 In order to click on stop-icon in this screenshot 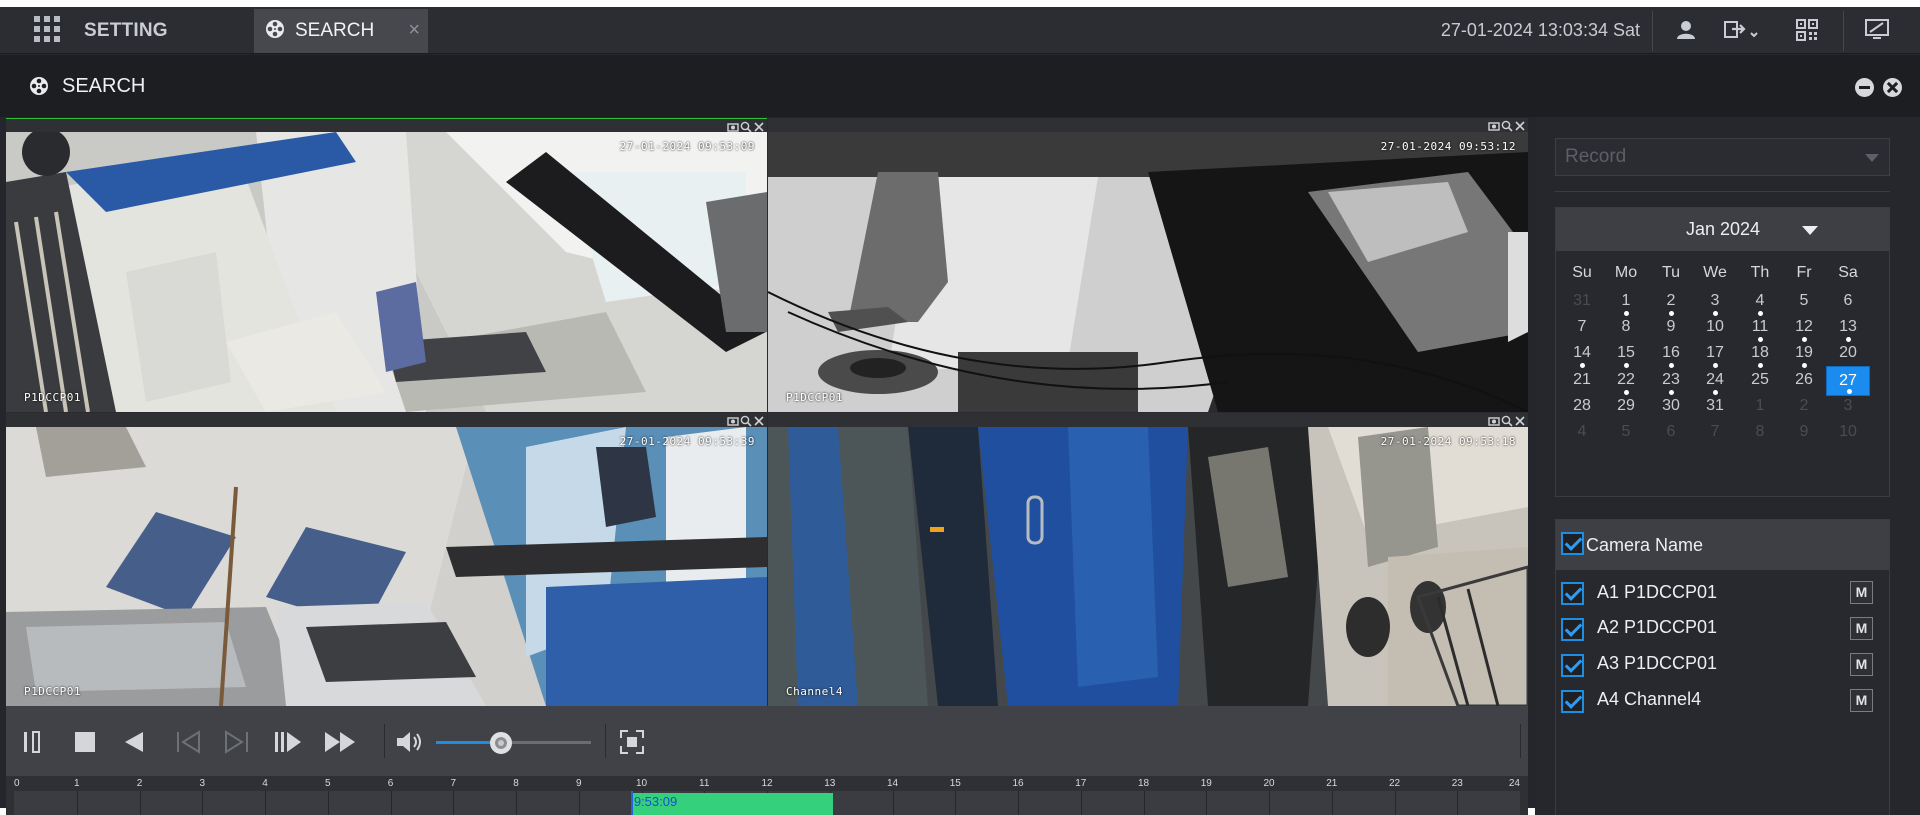, I will do `click(85, 742)`.